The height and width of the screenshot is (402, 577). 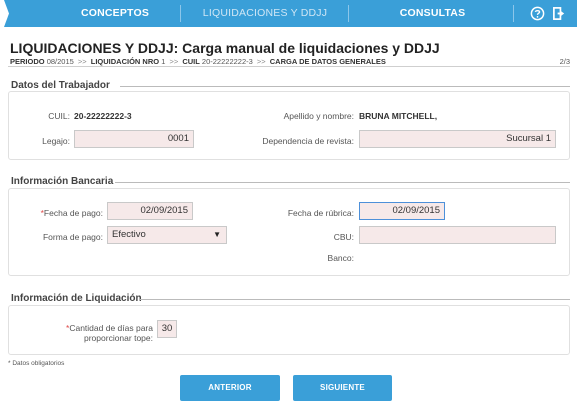 I want to click on required-footnote-text: Datos obligatorios, so click(x=38, y=363).